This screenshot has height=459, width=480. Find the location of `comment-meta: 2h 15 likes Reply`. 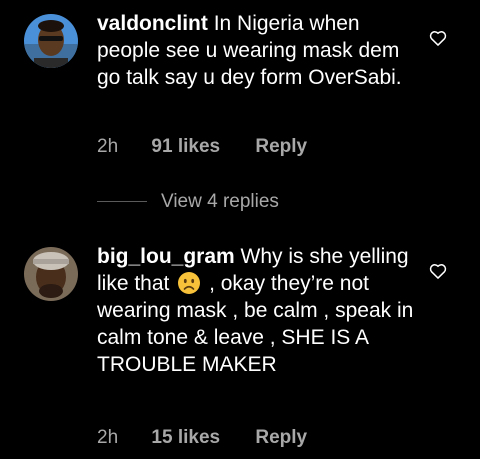

comment-meta: 2h 15 likes Reply is located at coordinates (202, 438).